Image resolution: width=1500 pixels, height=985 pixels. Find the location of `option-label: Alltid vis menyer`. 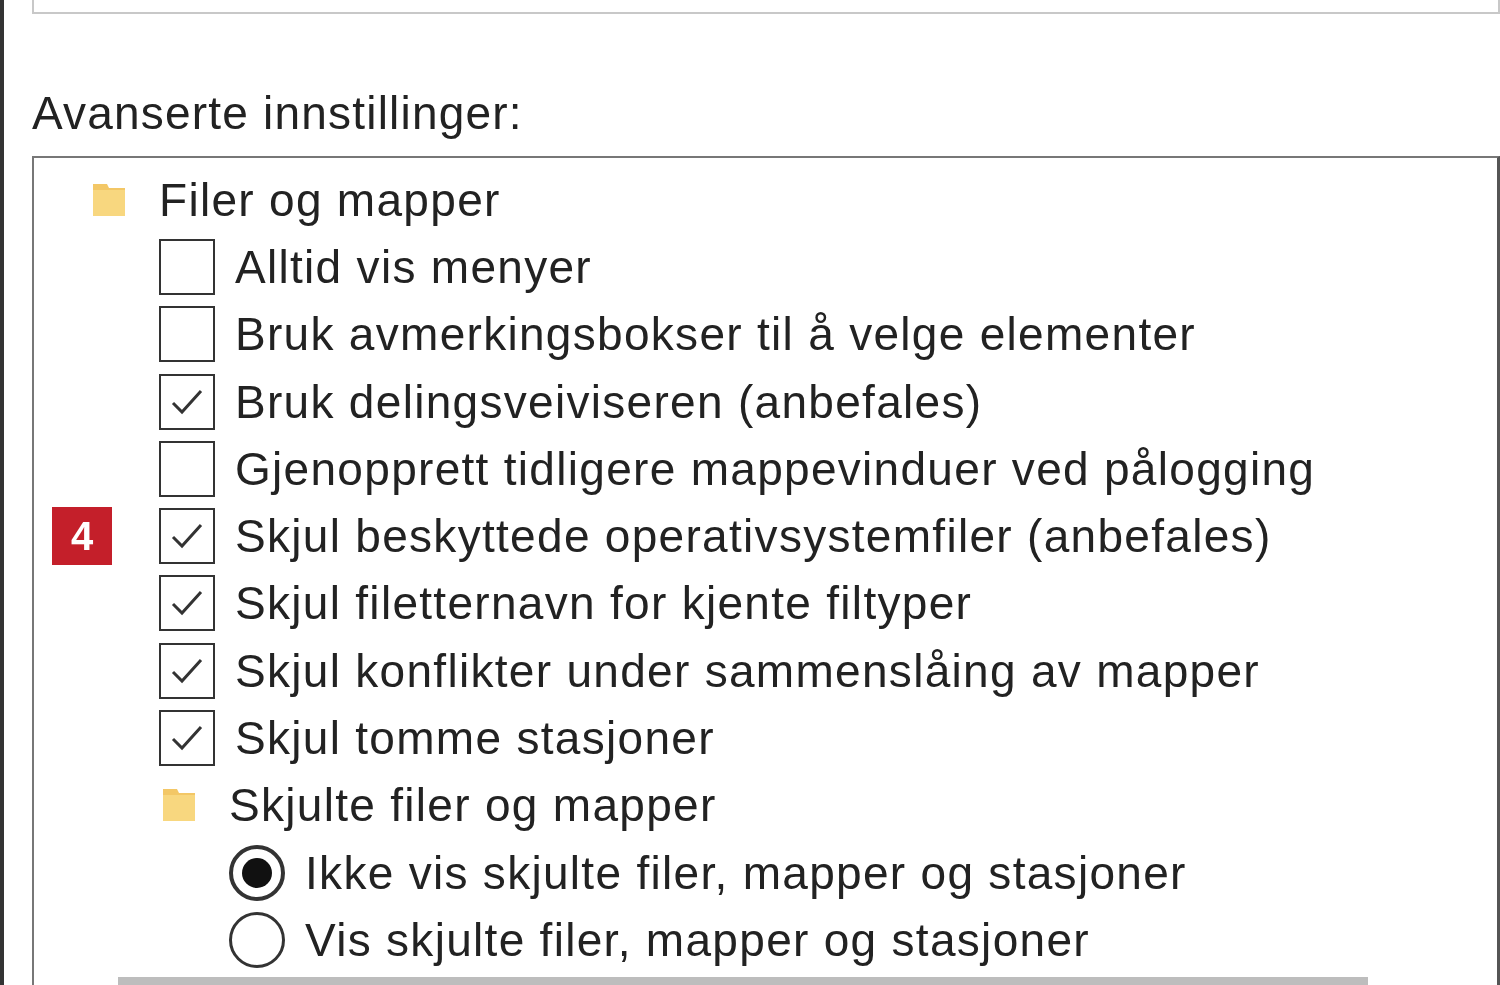

option-label: Alltid vis menyer is located at coordinates (413, 266).